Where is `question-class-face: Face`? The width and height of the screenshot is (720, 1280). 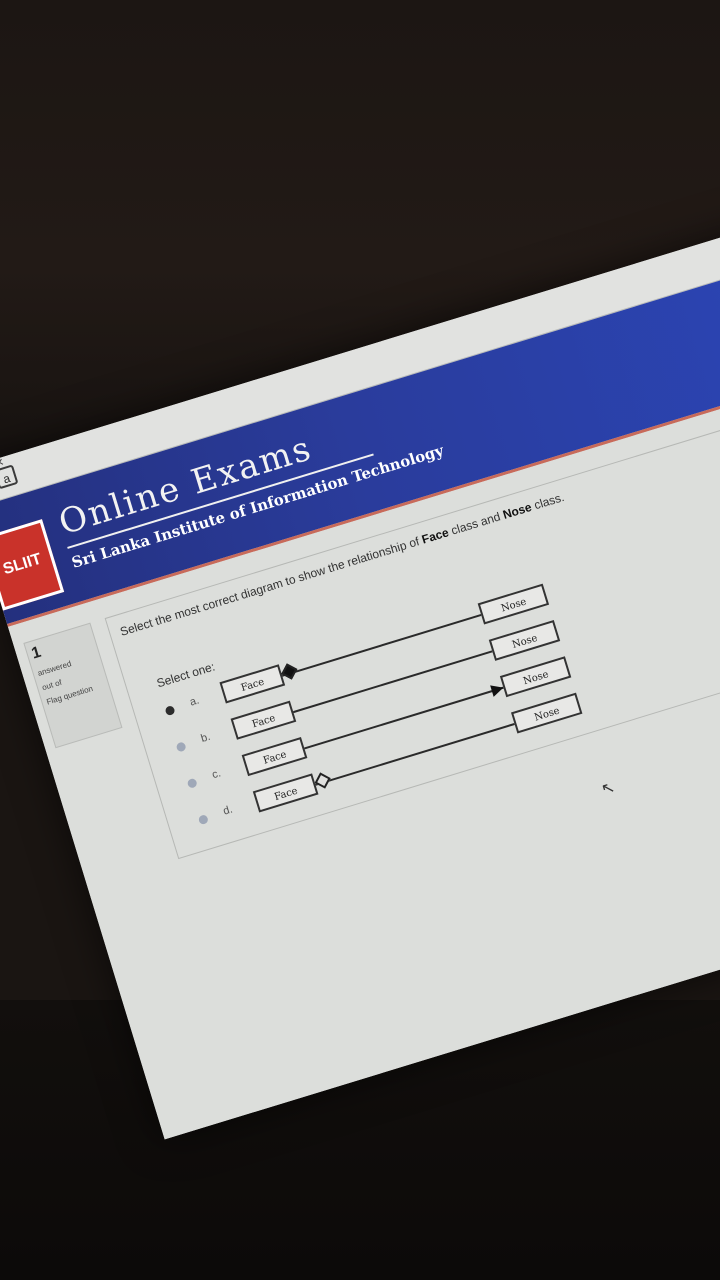 question-class-face: Face is located at coordinates (435, 536).